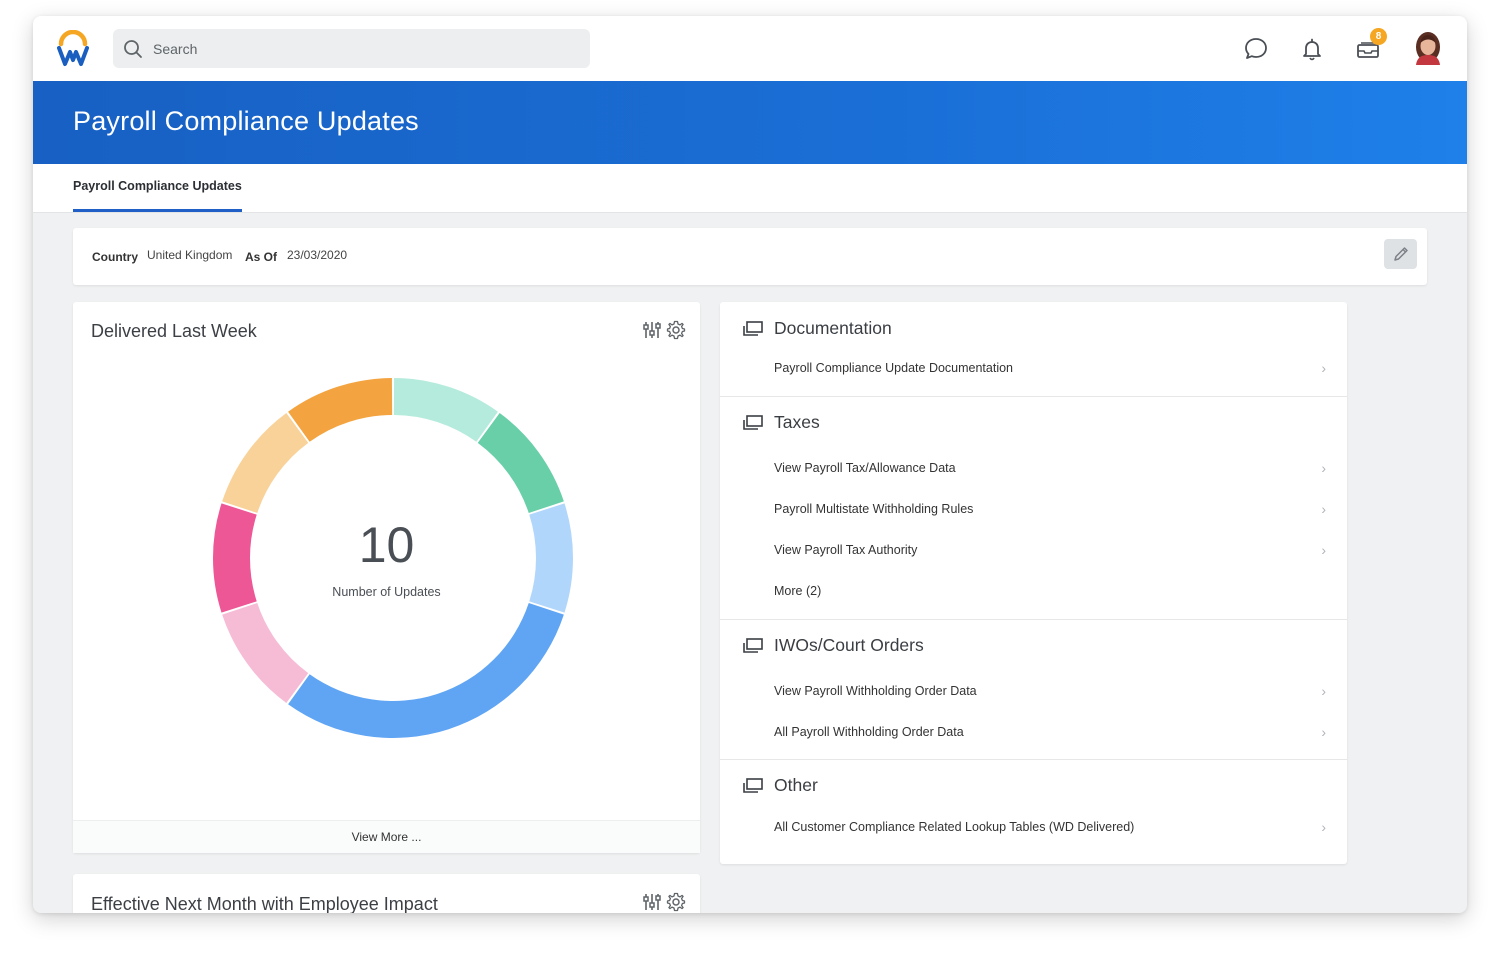 The width and height of the screenshot is (1500, 963). I want to click on edit-prompts-button, so click(1400, 254).